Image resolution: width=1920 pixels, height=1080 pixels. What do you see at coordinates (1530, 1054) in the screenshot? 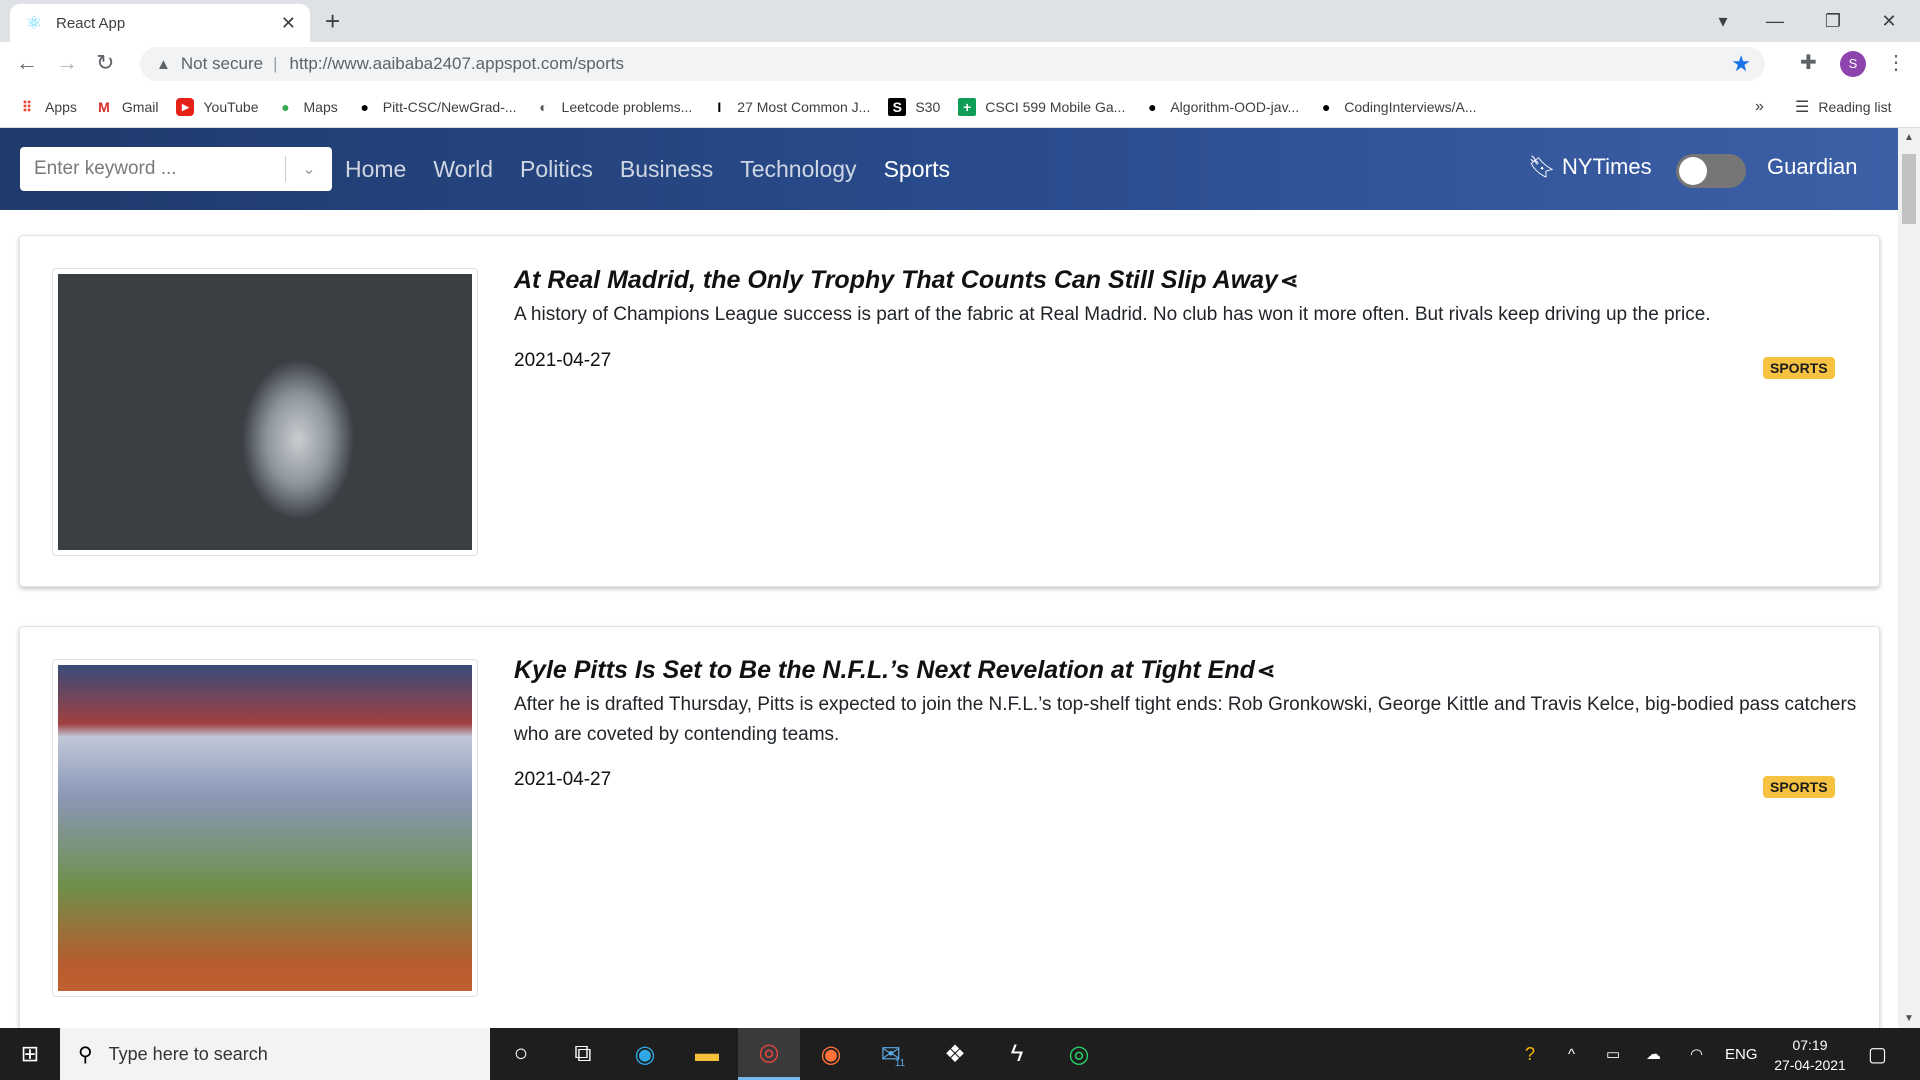
I see `help-icon: ?` at bounding box center [1530, 1054].